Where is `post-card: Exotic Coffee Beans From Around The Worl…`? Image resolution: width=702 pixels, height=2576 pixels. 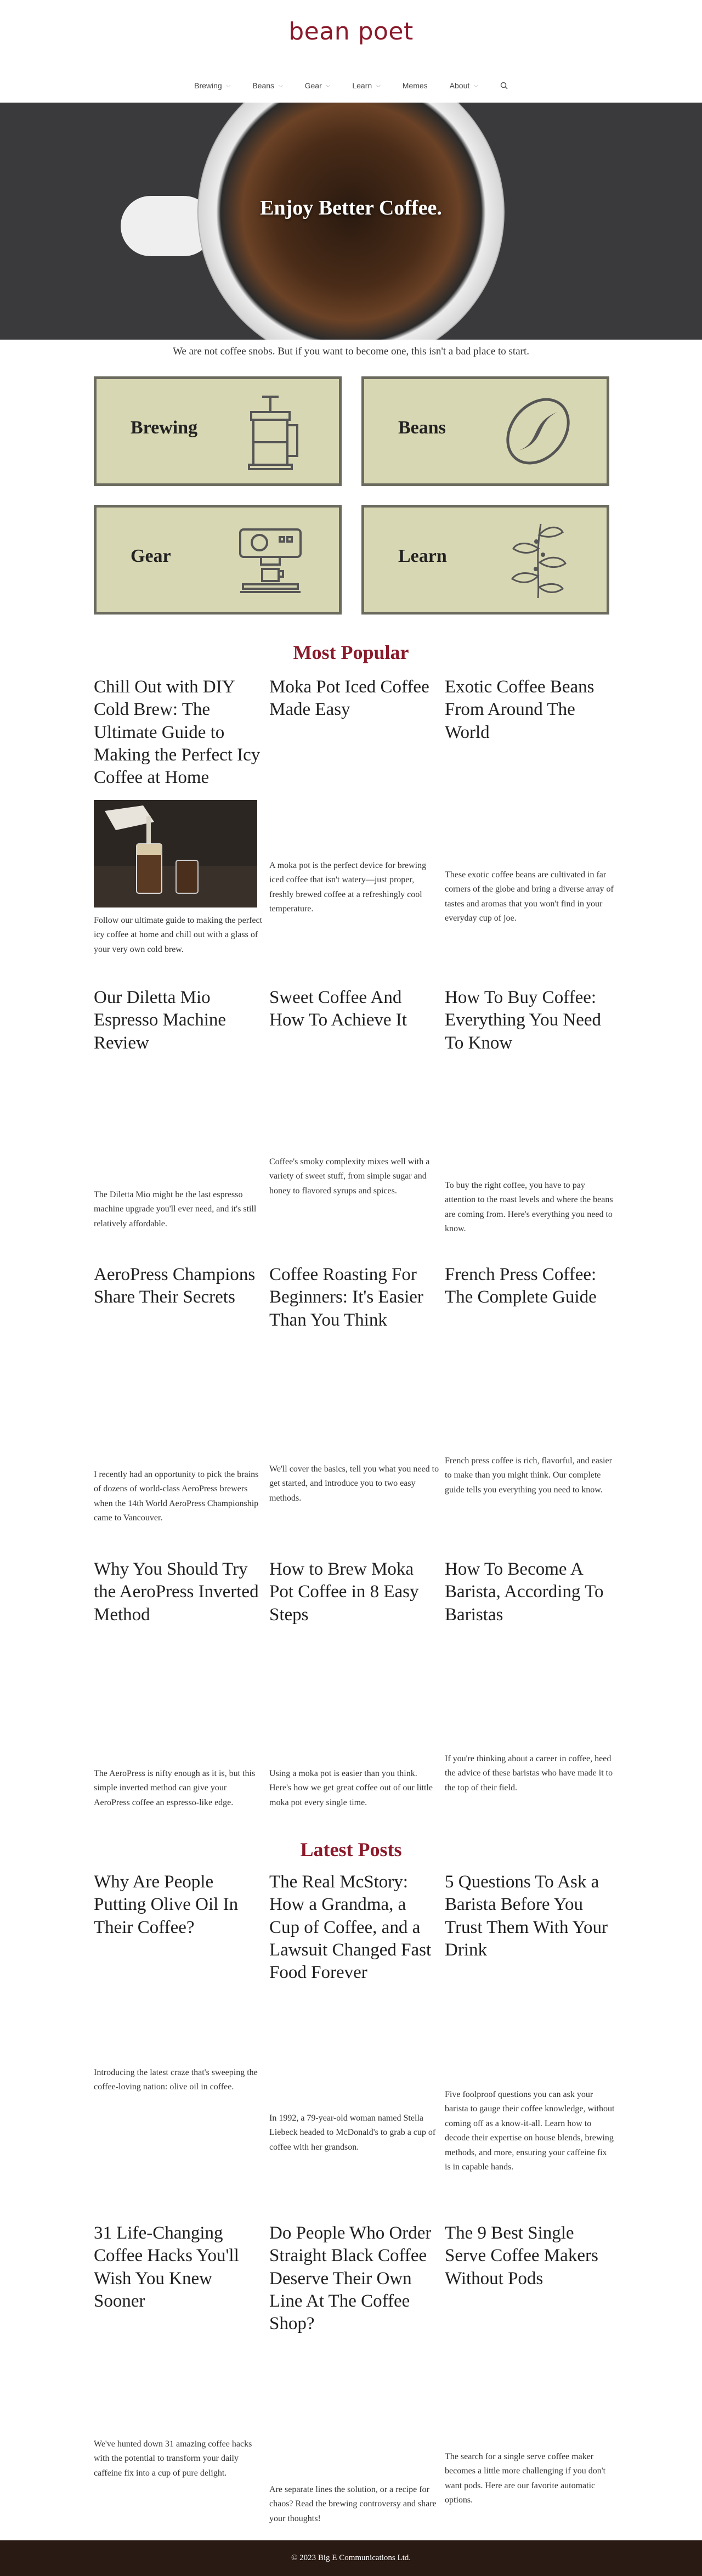 post-card: Exotic Coffee Beans From Around The Worl… is located at coordinates (530, 710).